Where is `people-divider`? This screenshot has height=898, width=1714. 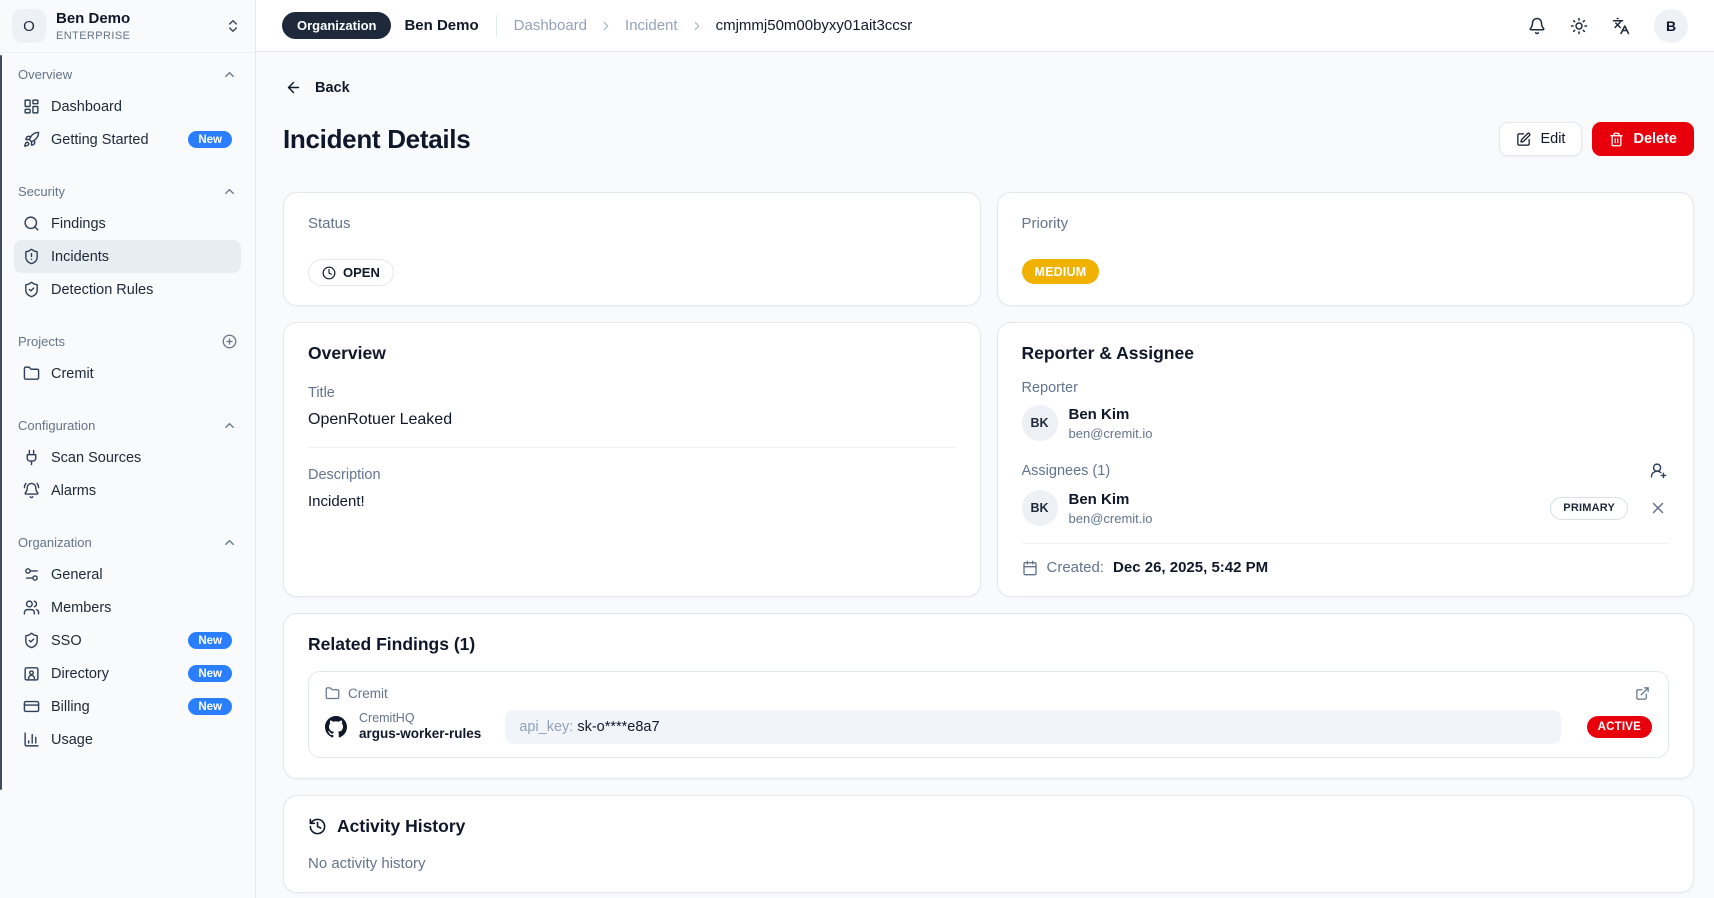 people-divider is located at coordinates (1345, 543).